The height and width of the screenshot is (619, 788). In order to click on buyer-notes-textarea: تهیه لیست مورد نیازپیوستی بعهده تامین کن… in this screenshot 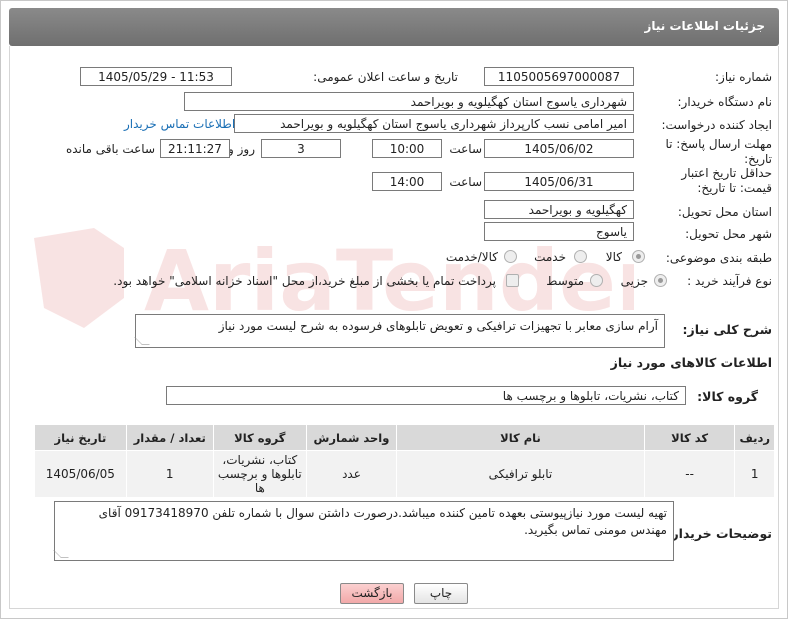, I will do `click(363, 531)`.